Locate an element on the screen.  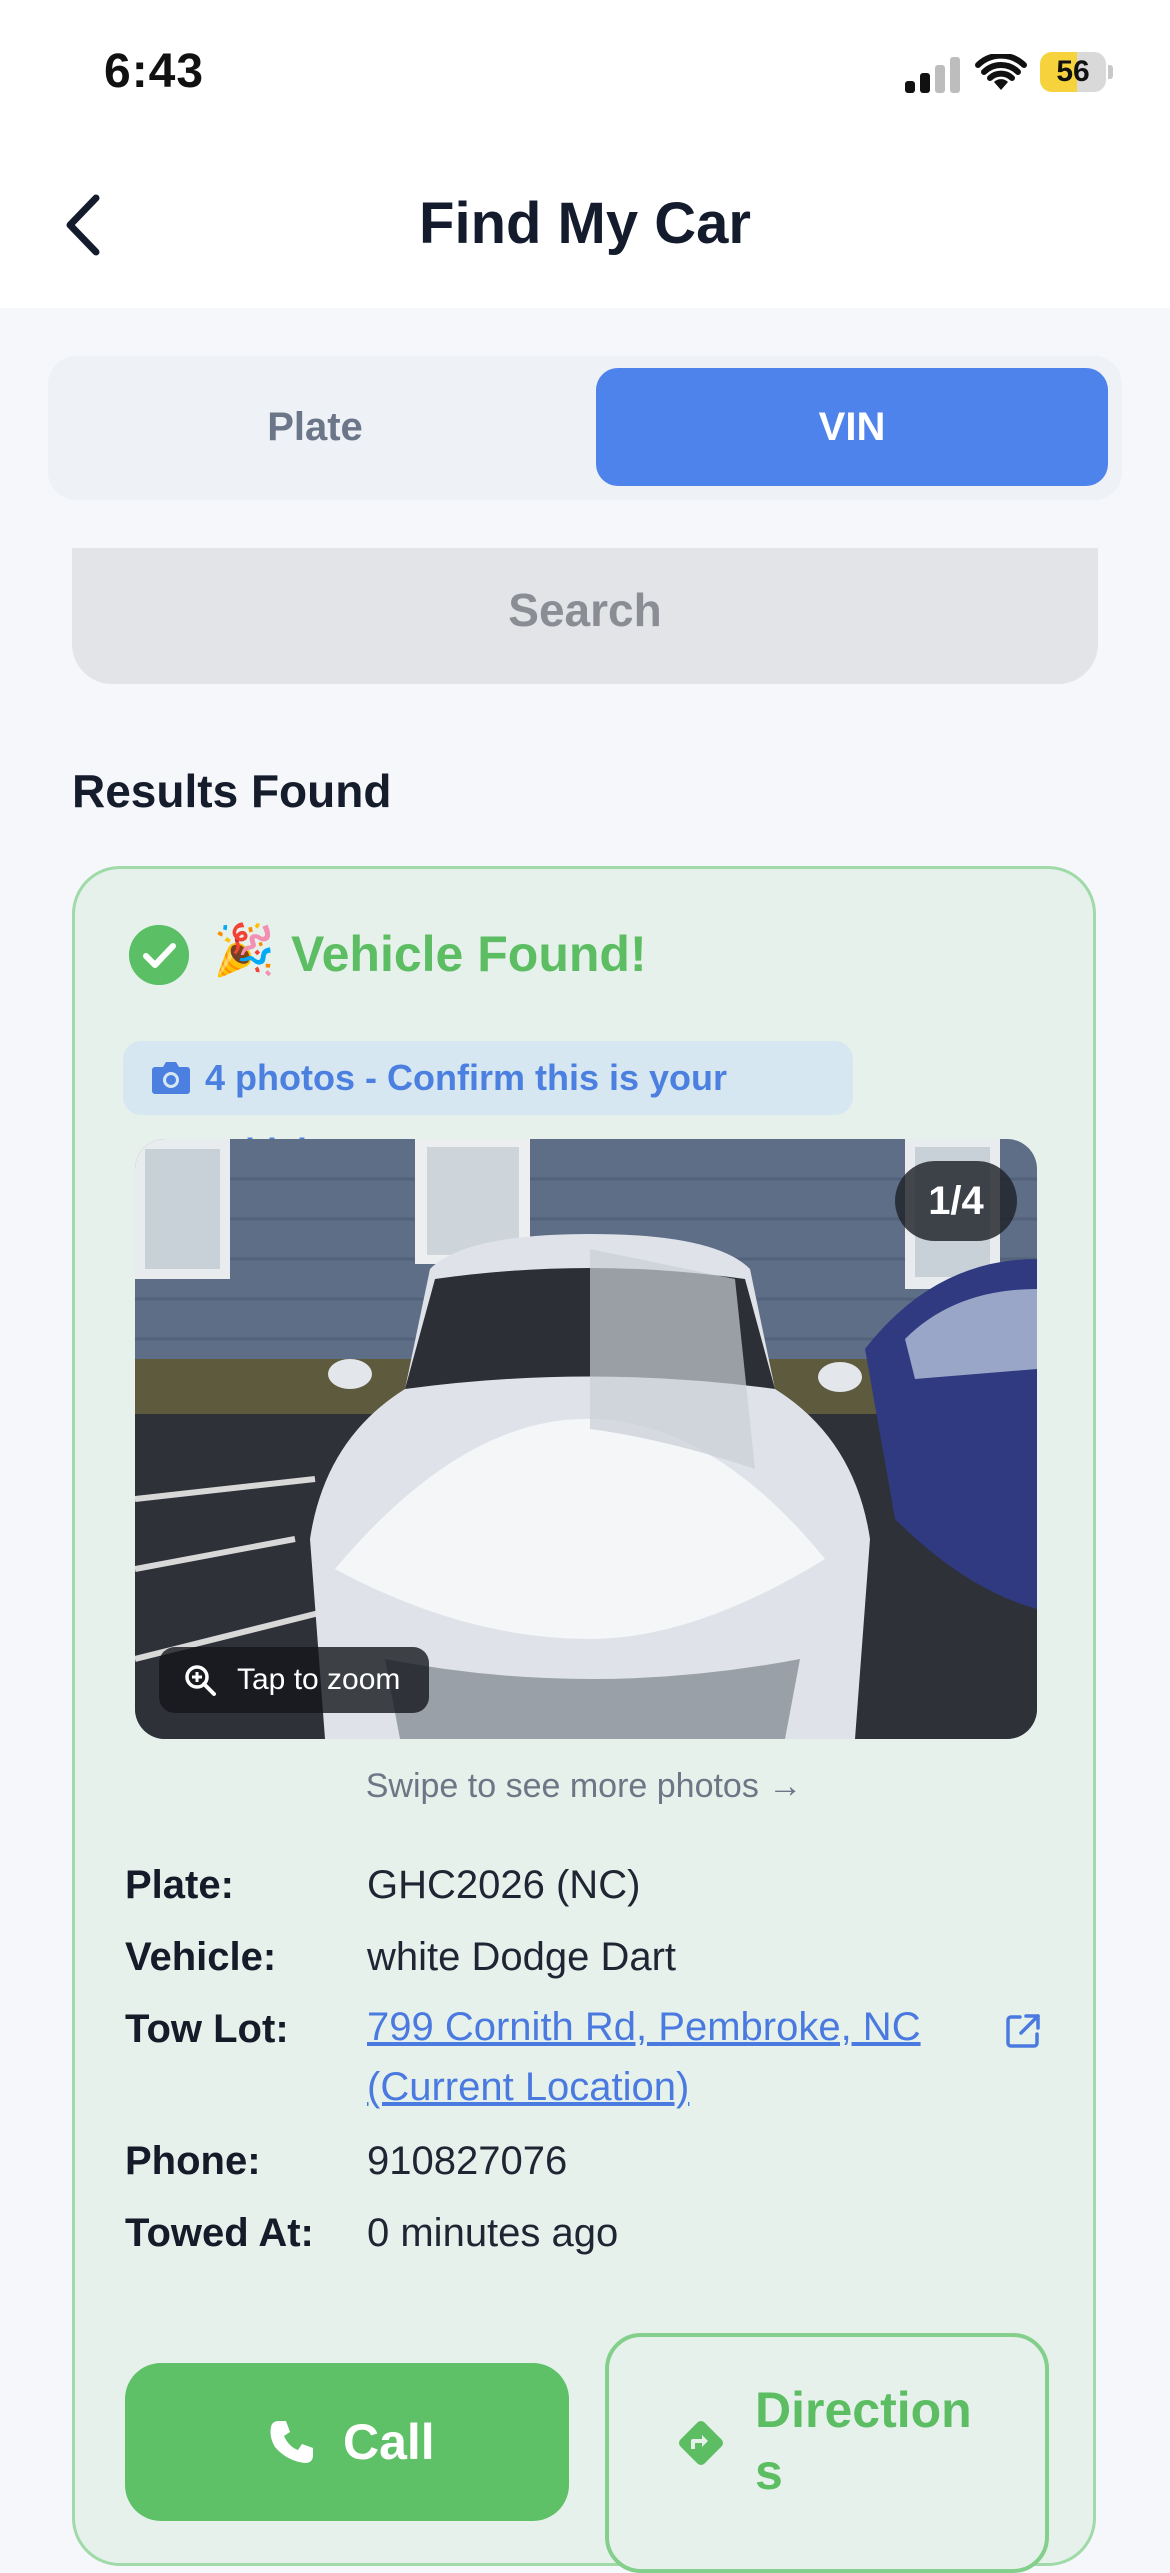
towed-at-value: 0 minutes ago is located at coordinates (493, 2233).